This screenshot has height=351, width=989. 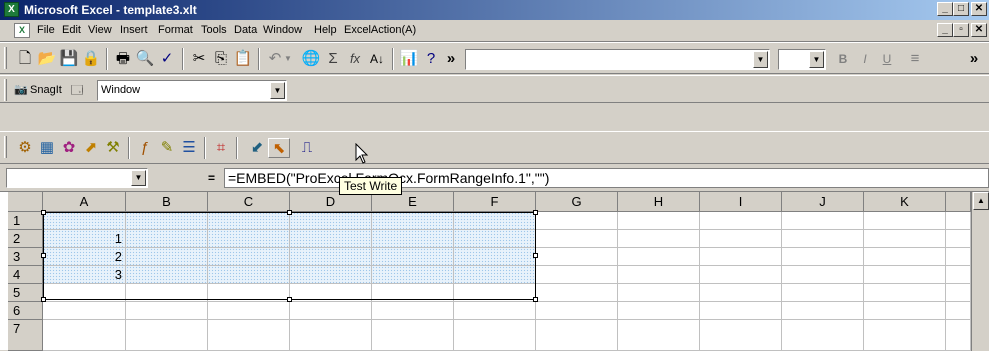 What do you see at coordinates (659, 202) in the screenshot?
I see `column-header-h: H` at bounding box center [659, 202].